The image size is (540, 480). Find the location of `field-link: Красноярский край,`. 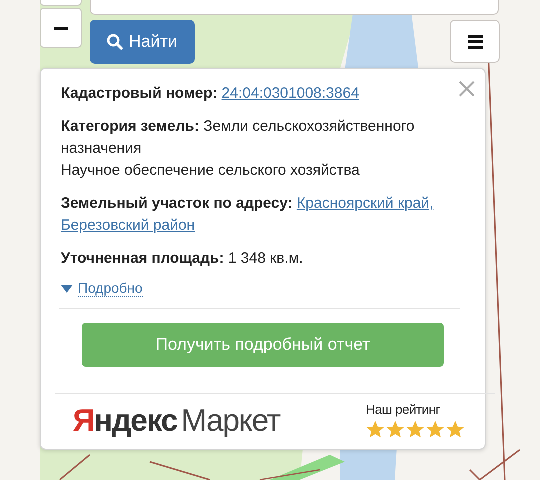

field-link: Красноярский край, is located at coordinates (365, 203).